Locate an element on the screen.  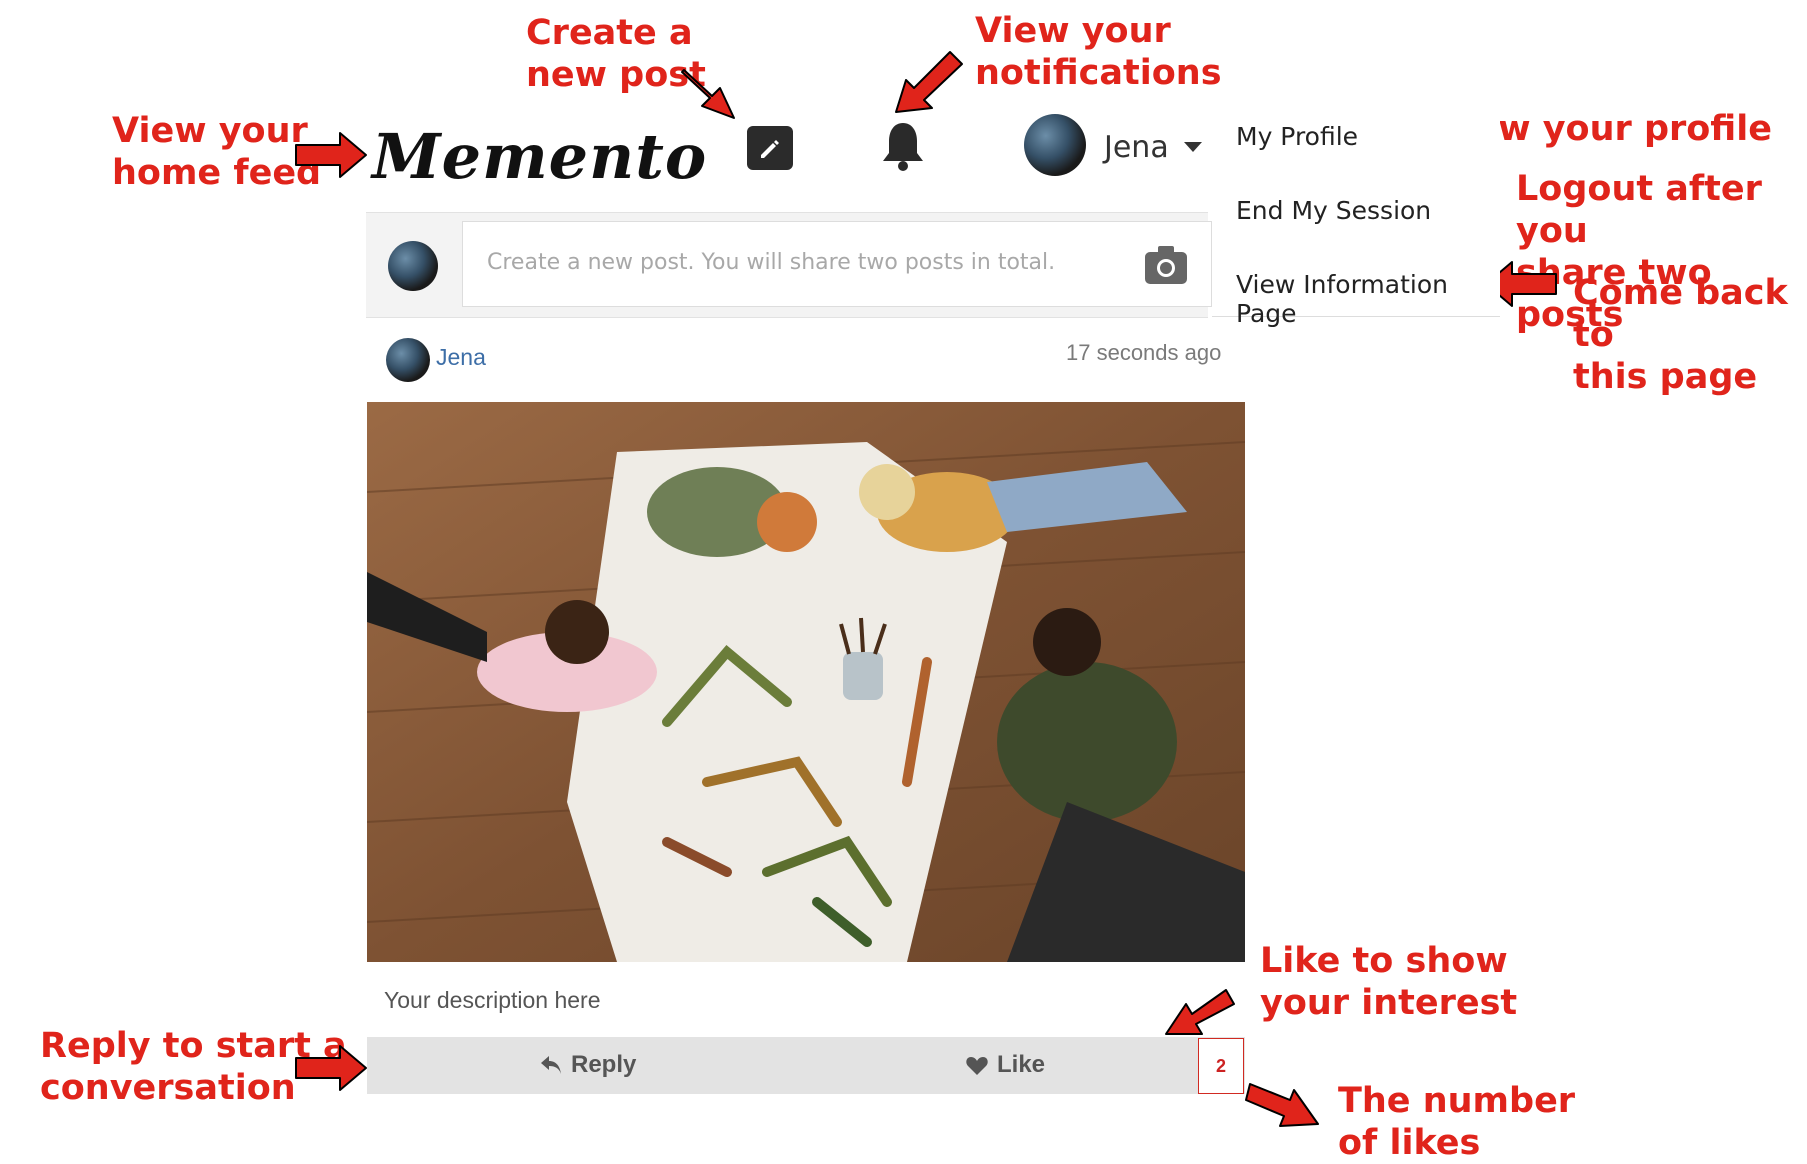
like-count-badge: 2 is located at coordinates (1221, 1066).